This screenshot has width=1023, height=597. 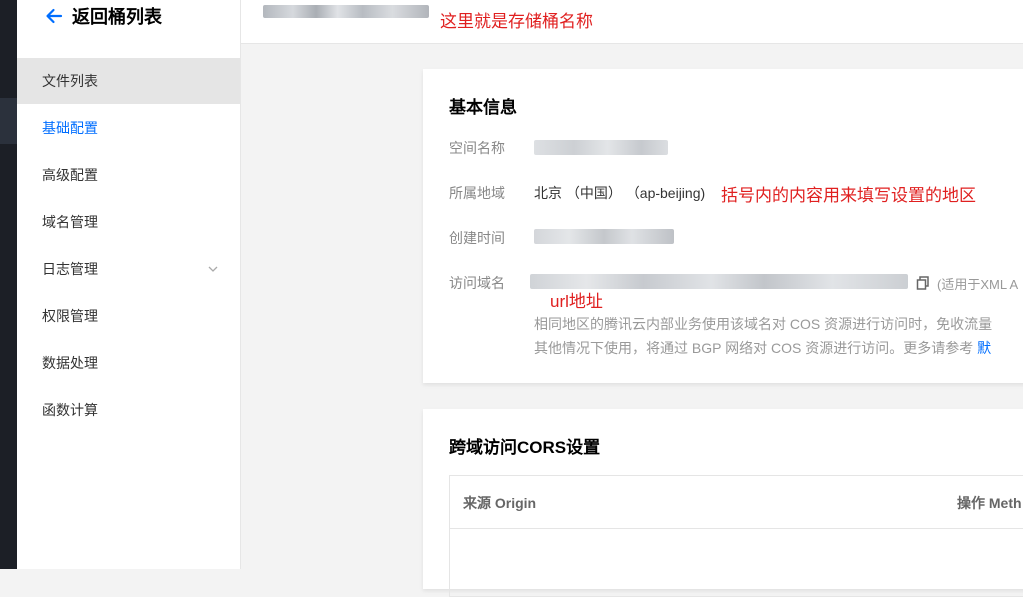 I want to click on sidebar-item-label: 域名管理, so click(x=70, y=222).